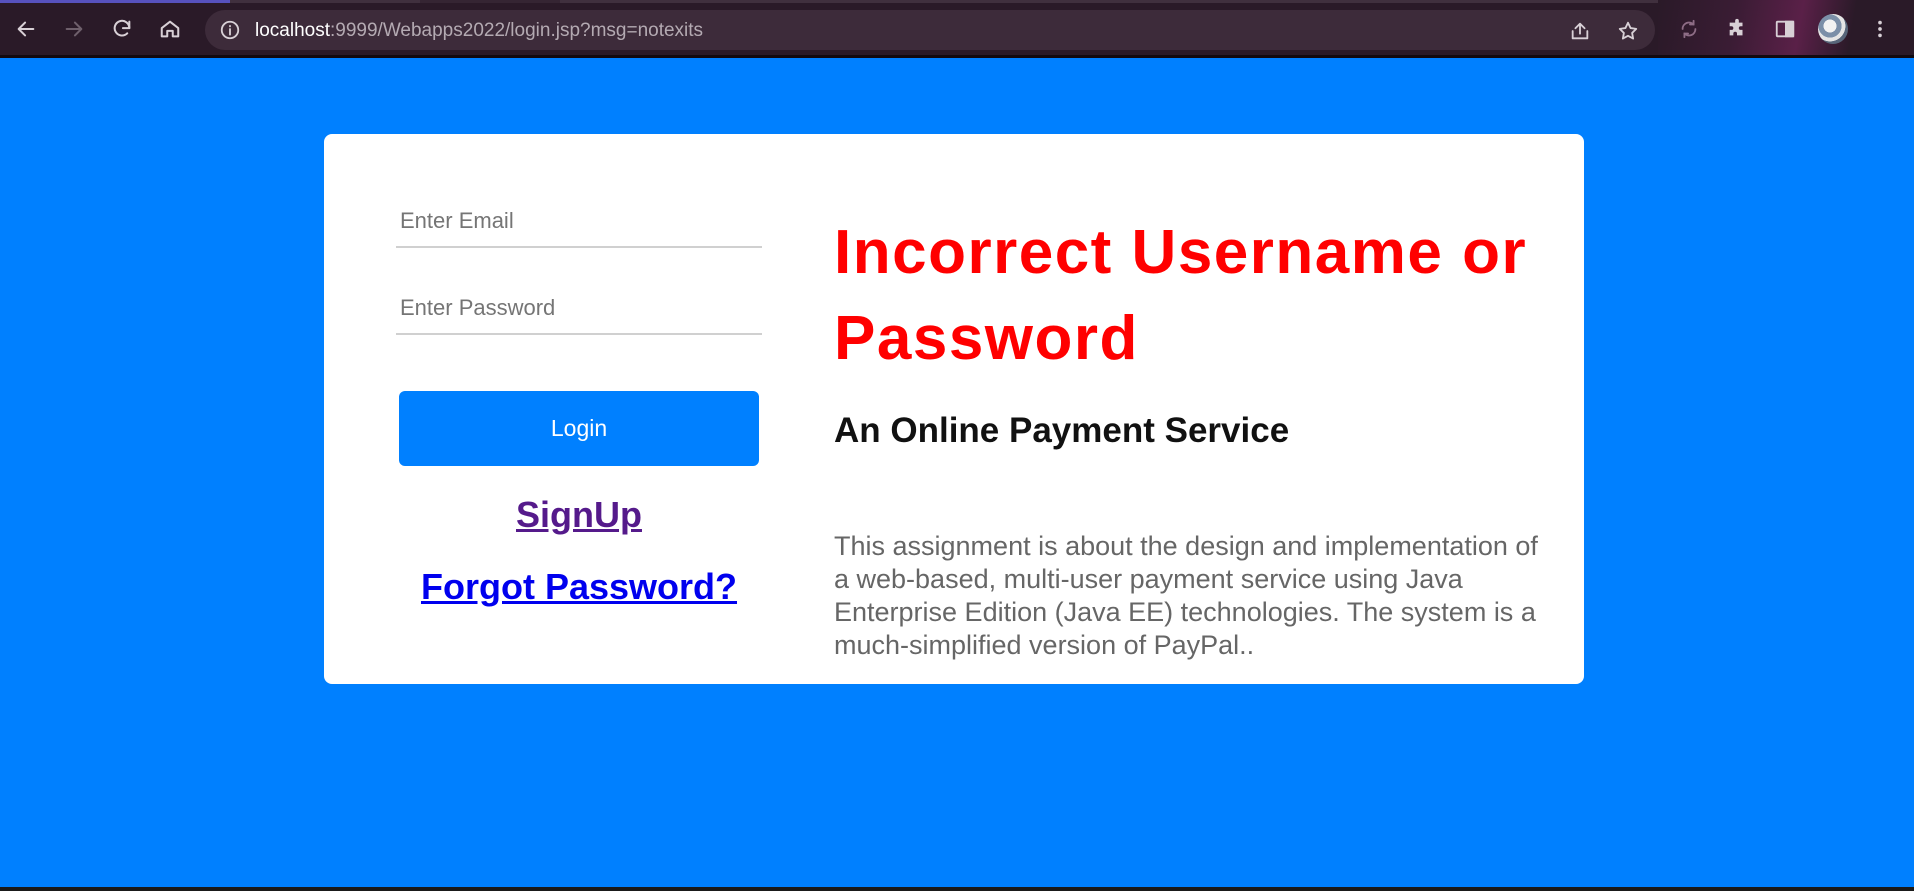  Describe the element at coordinates (579, 222) in the screenshot. I see `email-field` at that location.